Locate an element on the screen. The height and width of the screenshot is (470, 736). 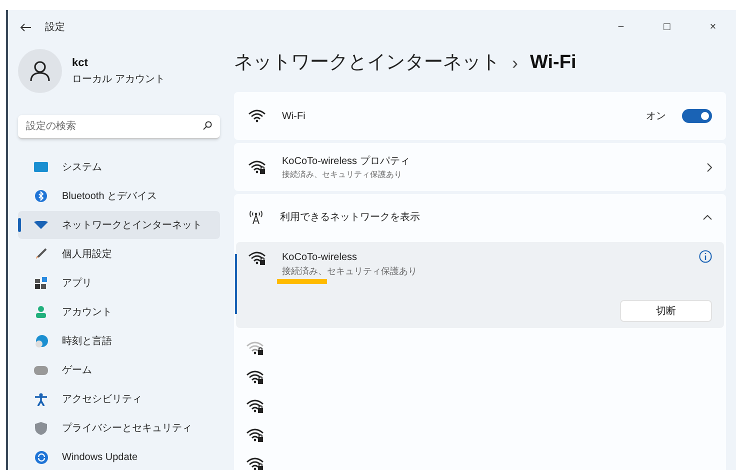
search-field: 設定の検索 is located at coordinates (119, 127).